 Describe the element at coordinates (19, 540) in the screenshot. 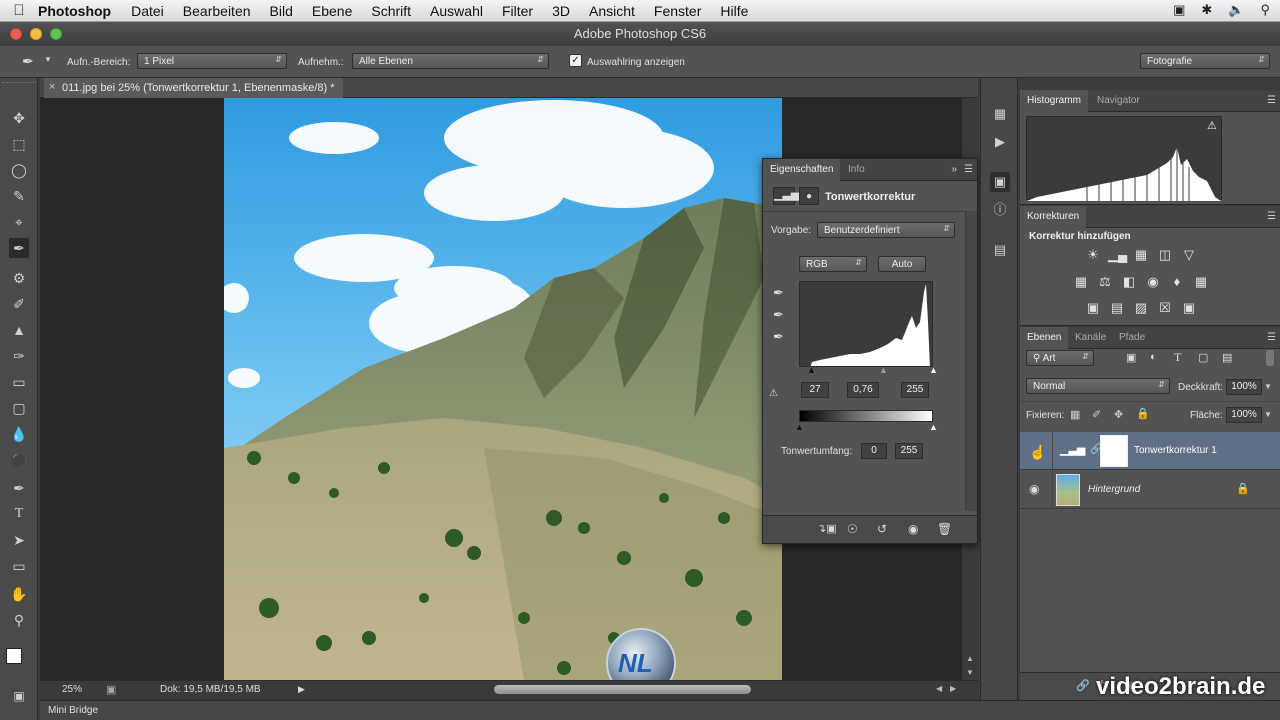

I see `path-selection-tool-icon: ➤` at that location.